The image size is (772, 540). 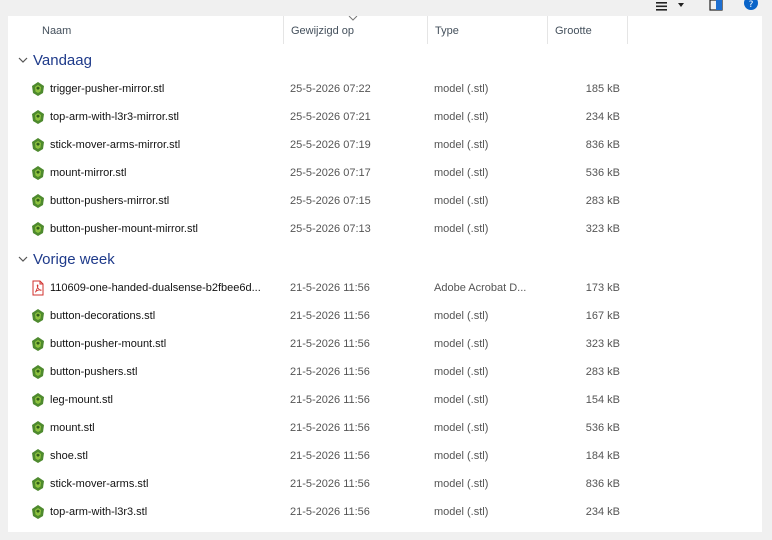 I want to click on view-options-button, so click(x=671, y=6).